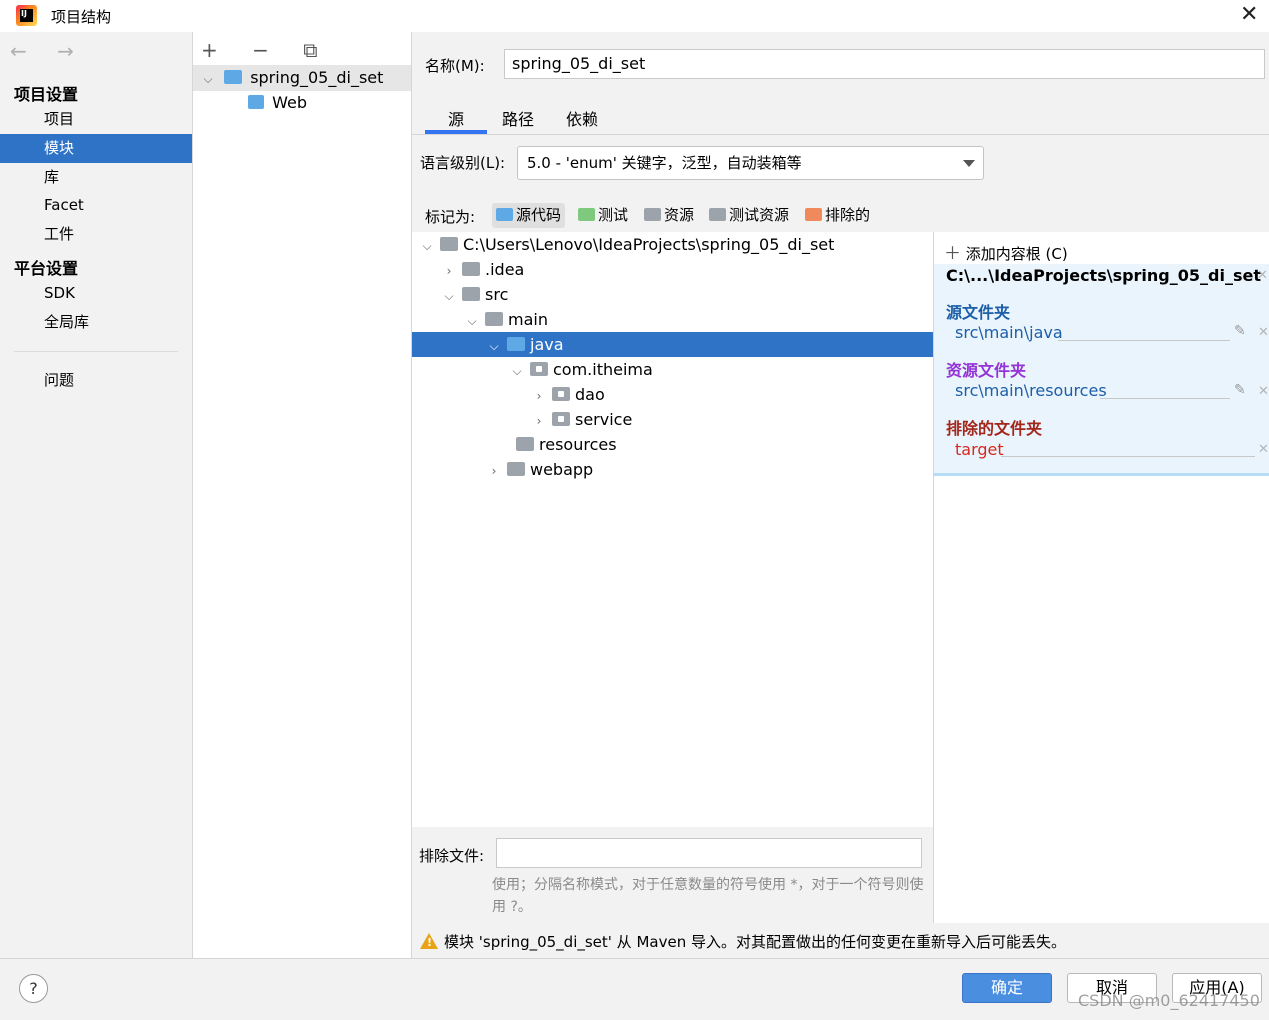  Describe the element at coordinates (1103, 275) in the screenshot. I see `content-root-path: C:\...\IdeaProjects\spring_05_di_set` at that location.